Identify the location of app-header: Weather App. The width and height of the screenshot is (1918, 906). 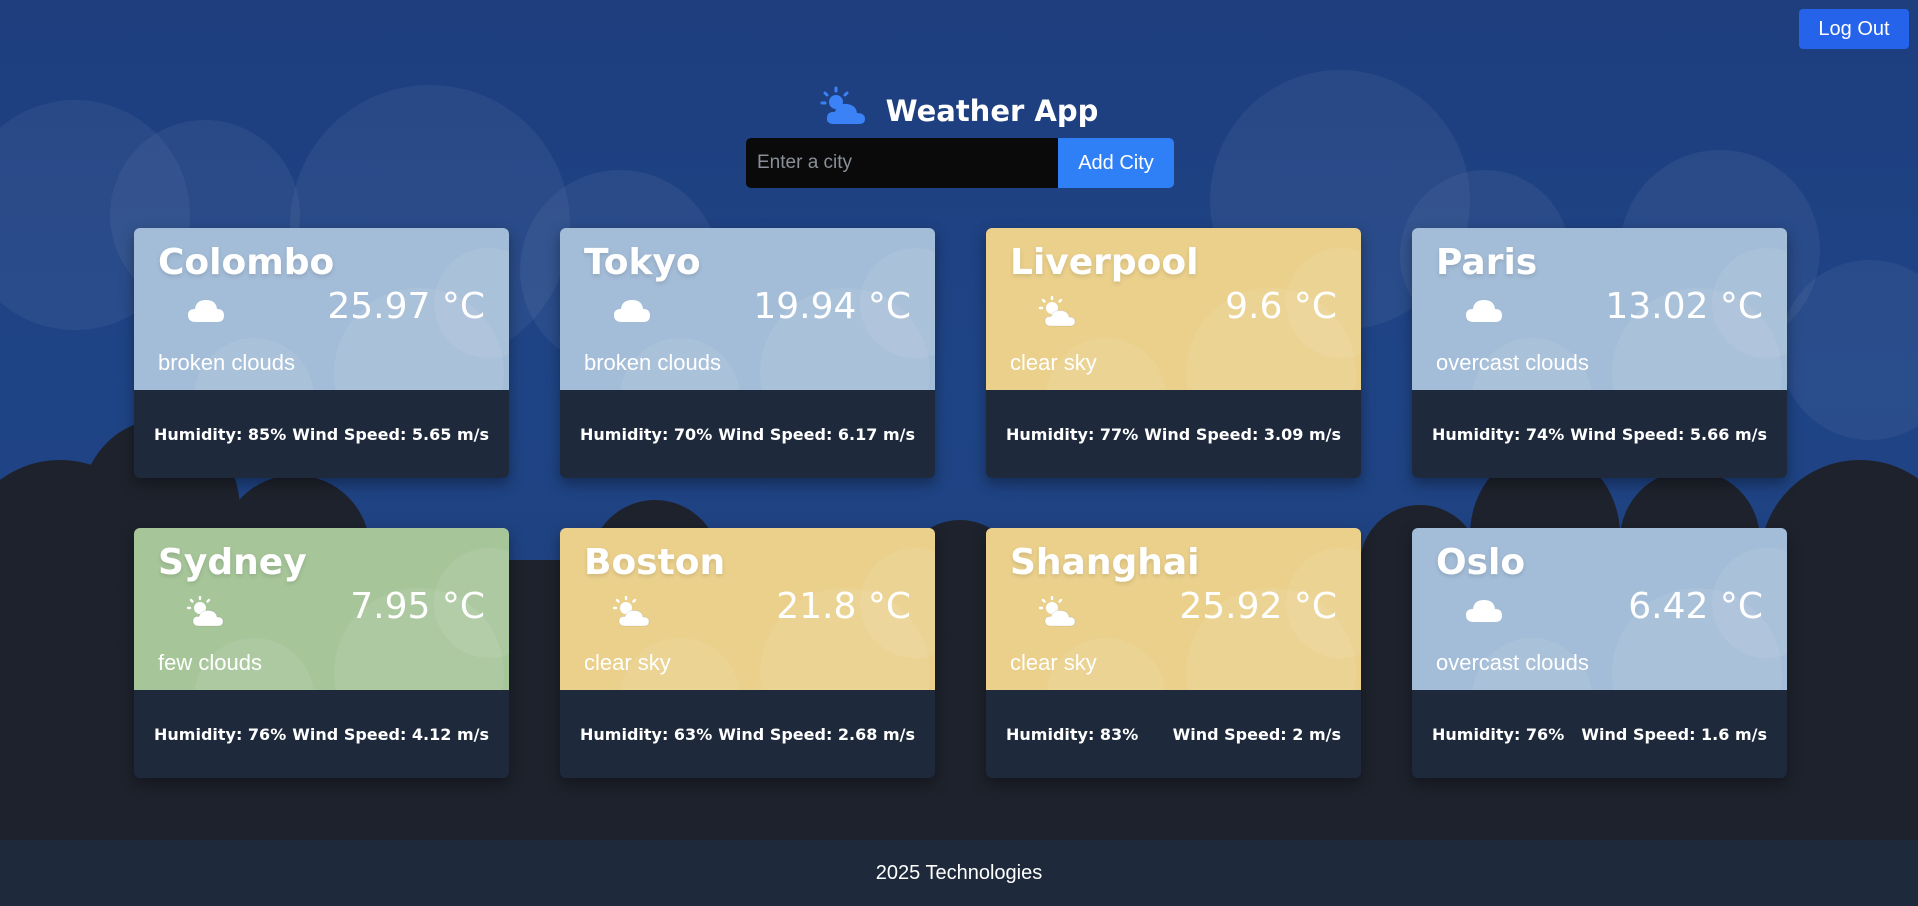
(959, 110).